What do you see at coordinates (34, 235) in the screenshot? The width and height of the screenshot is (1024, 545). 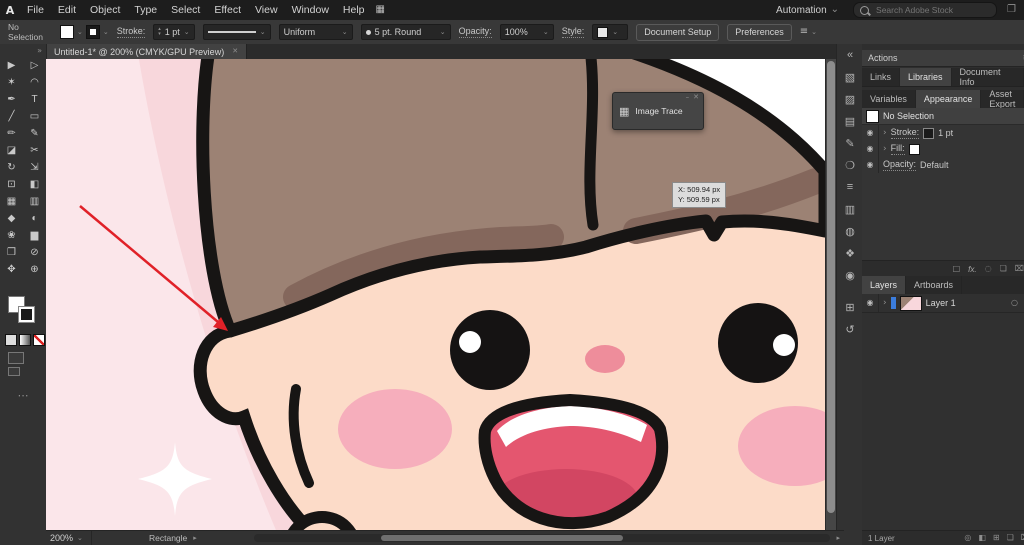 I see `column-graph-tool: ▆` at bounding box center [34, 235].